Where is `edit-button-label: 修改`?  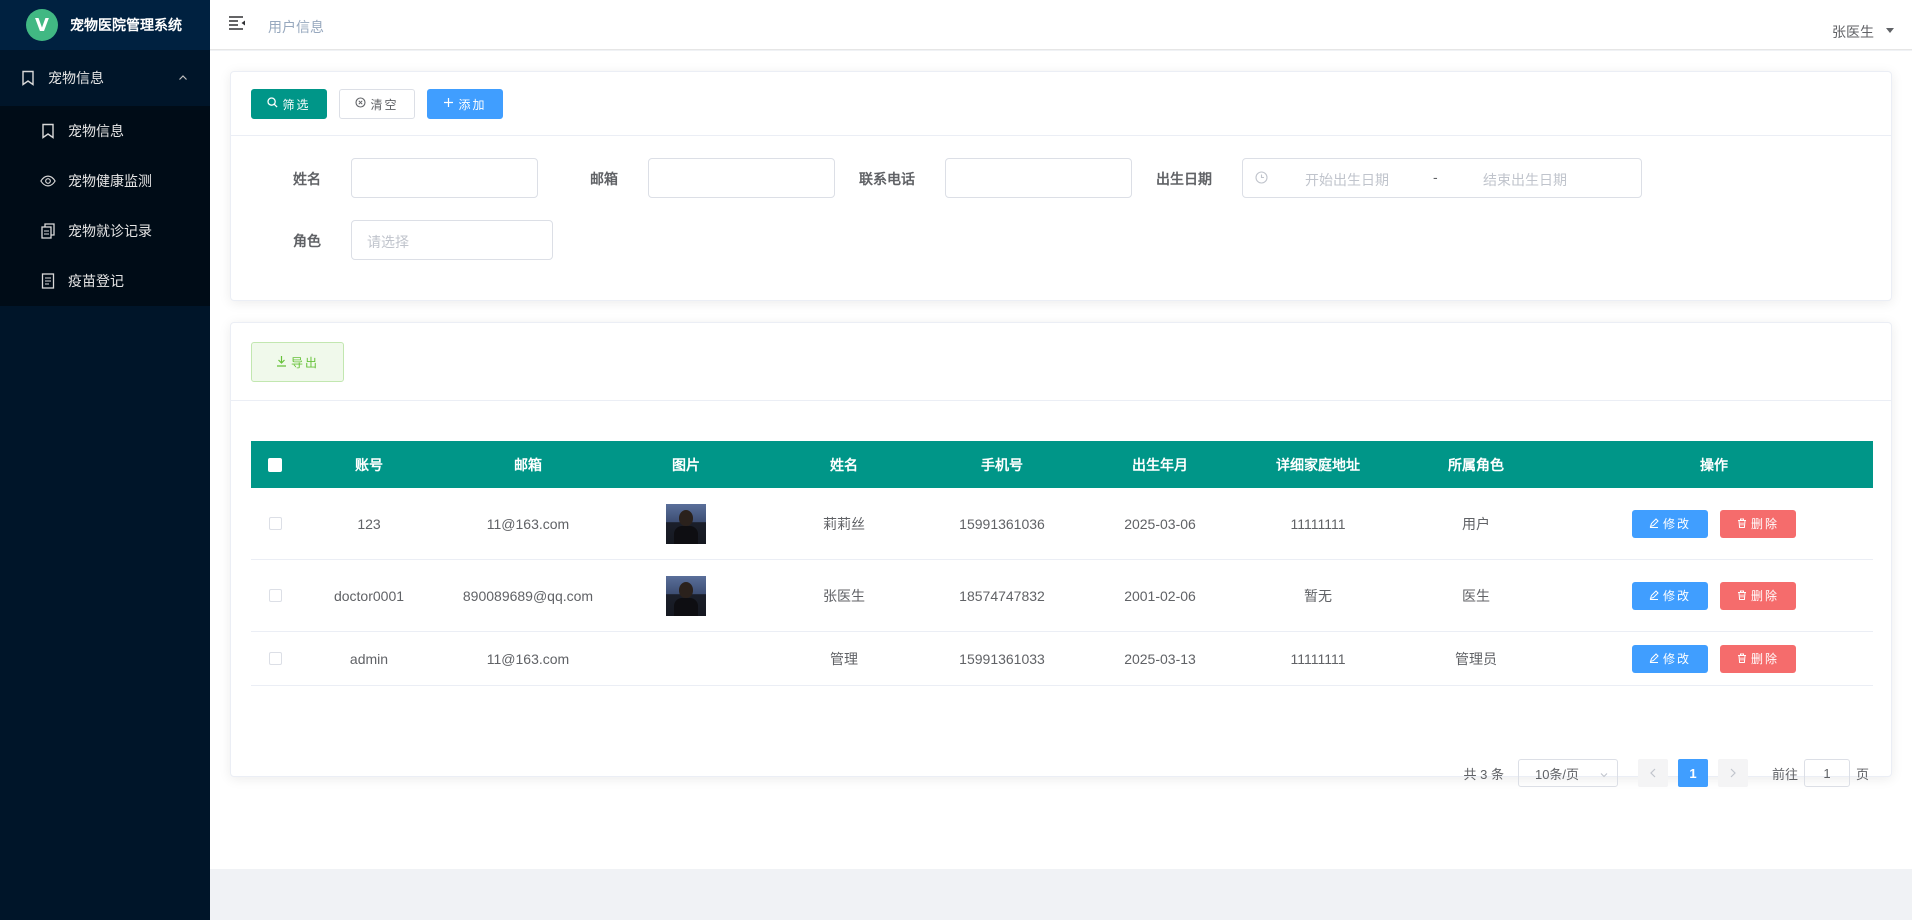 edit-button-label: 修改 is located at coordinates (1676, 524).